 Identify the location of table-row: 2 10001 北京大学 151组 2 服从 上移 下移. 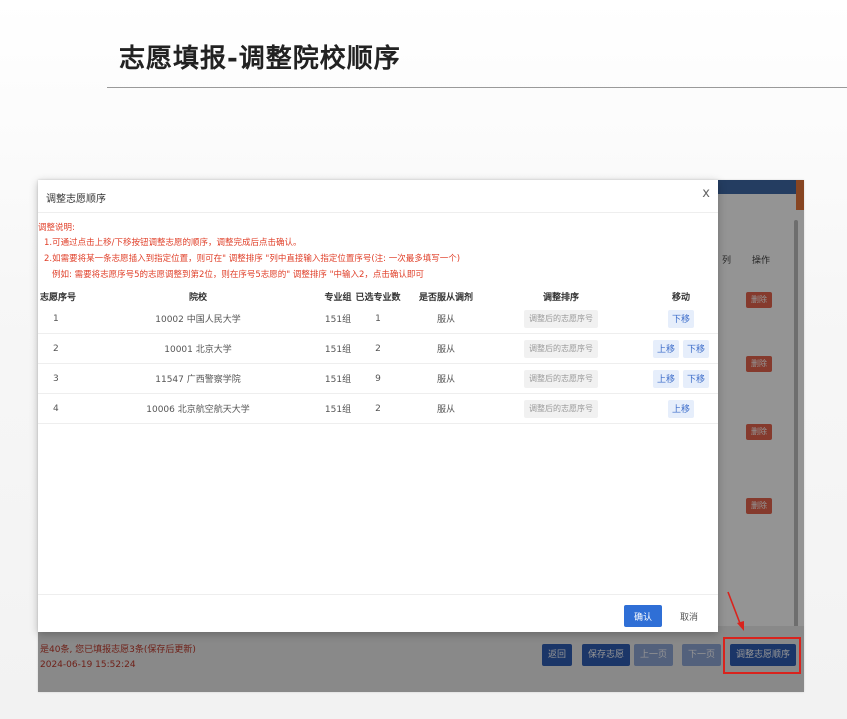
(378, 349).